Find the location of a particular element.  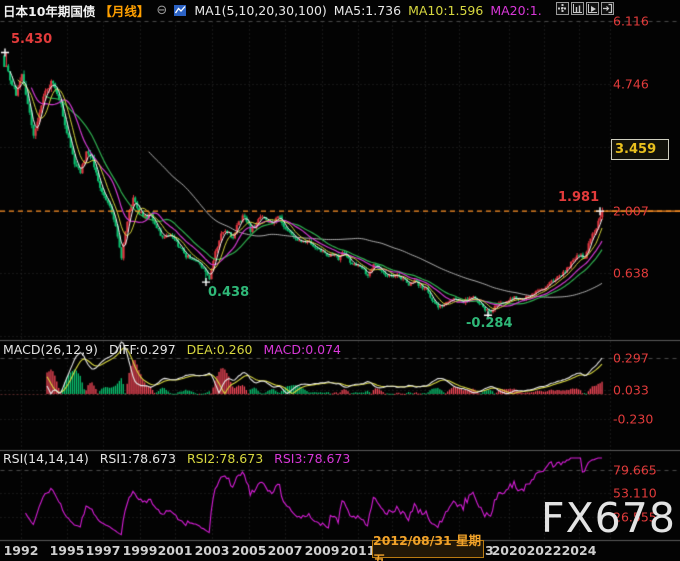

instrument-title: 日本10年期国债 is located at coordinates (49, 11).